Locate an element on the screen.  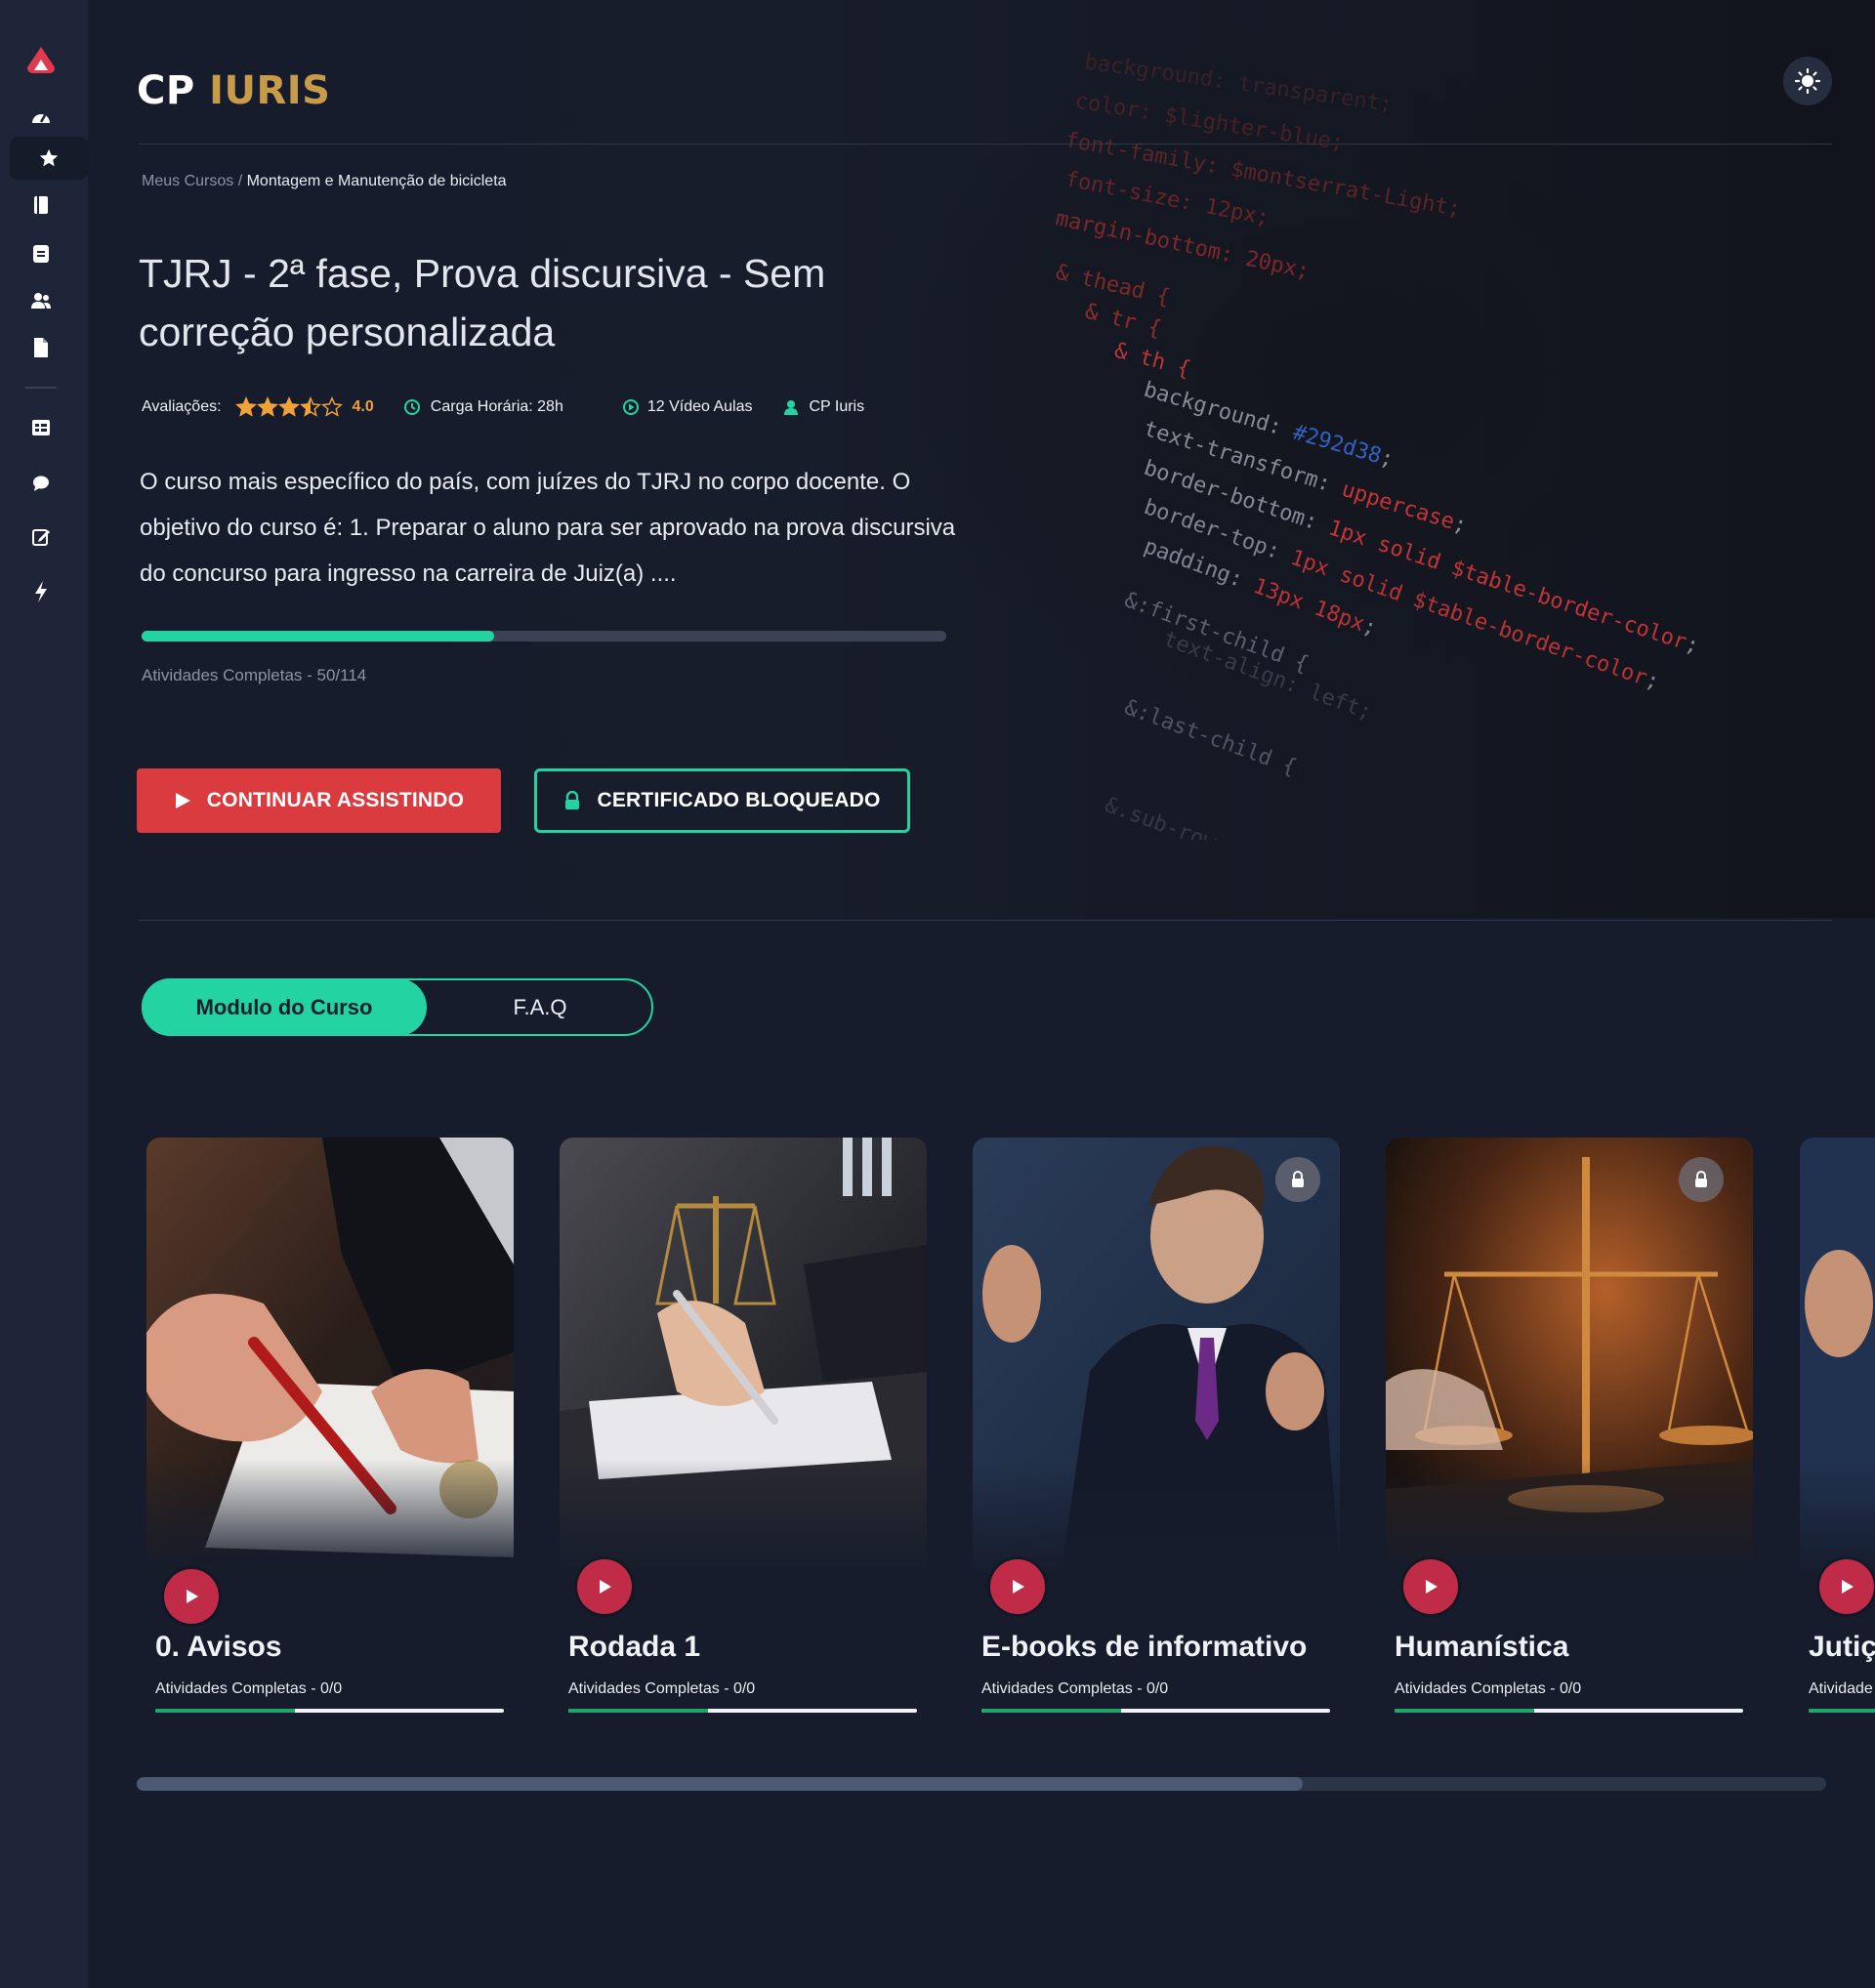
edit-icon is located at coordinates (41, 537).